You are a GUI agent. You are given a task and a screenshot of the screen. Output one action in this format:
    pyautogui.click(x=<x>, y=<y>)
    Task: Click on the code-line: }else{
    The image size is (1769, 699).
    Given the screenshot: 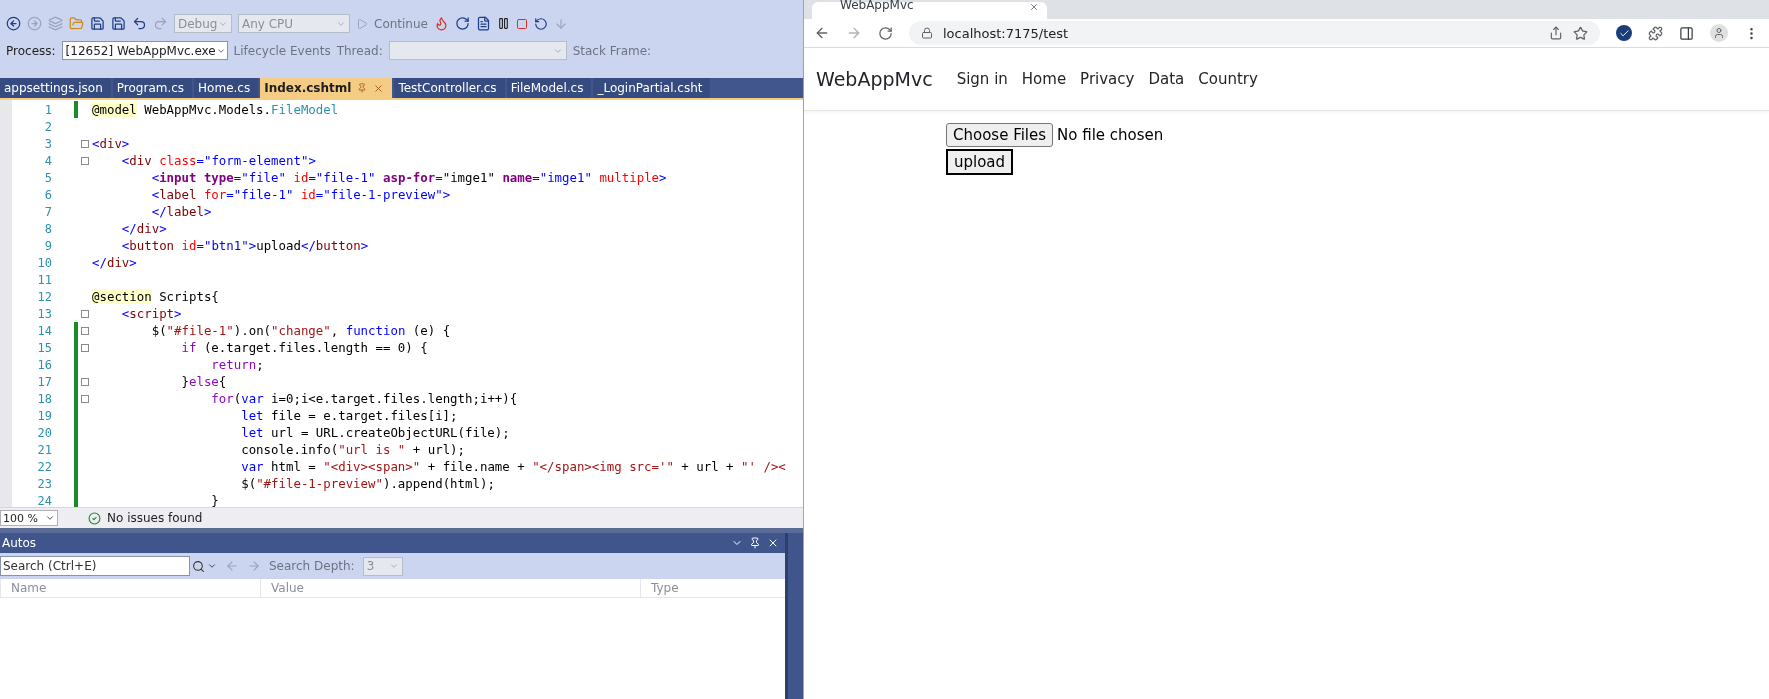 What is the action you would take?
    pyautogui.click(x=203, y=381)
    